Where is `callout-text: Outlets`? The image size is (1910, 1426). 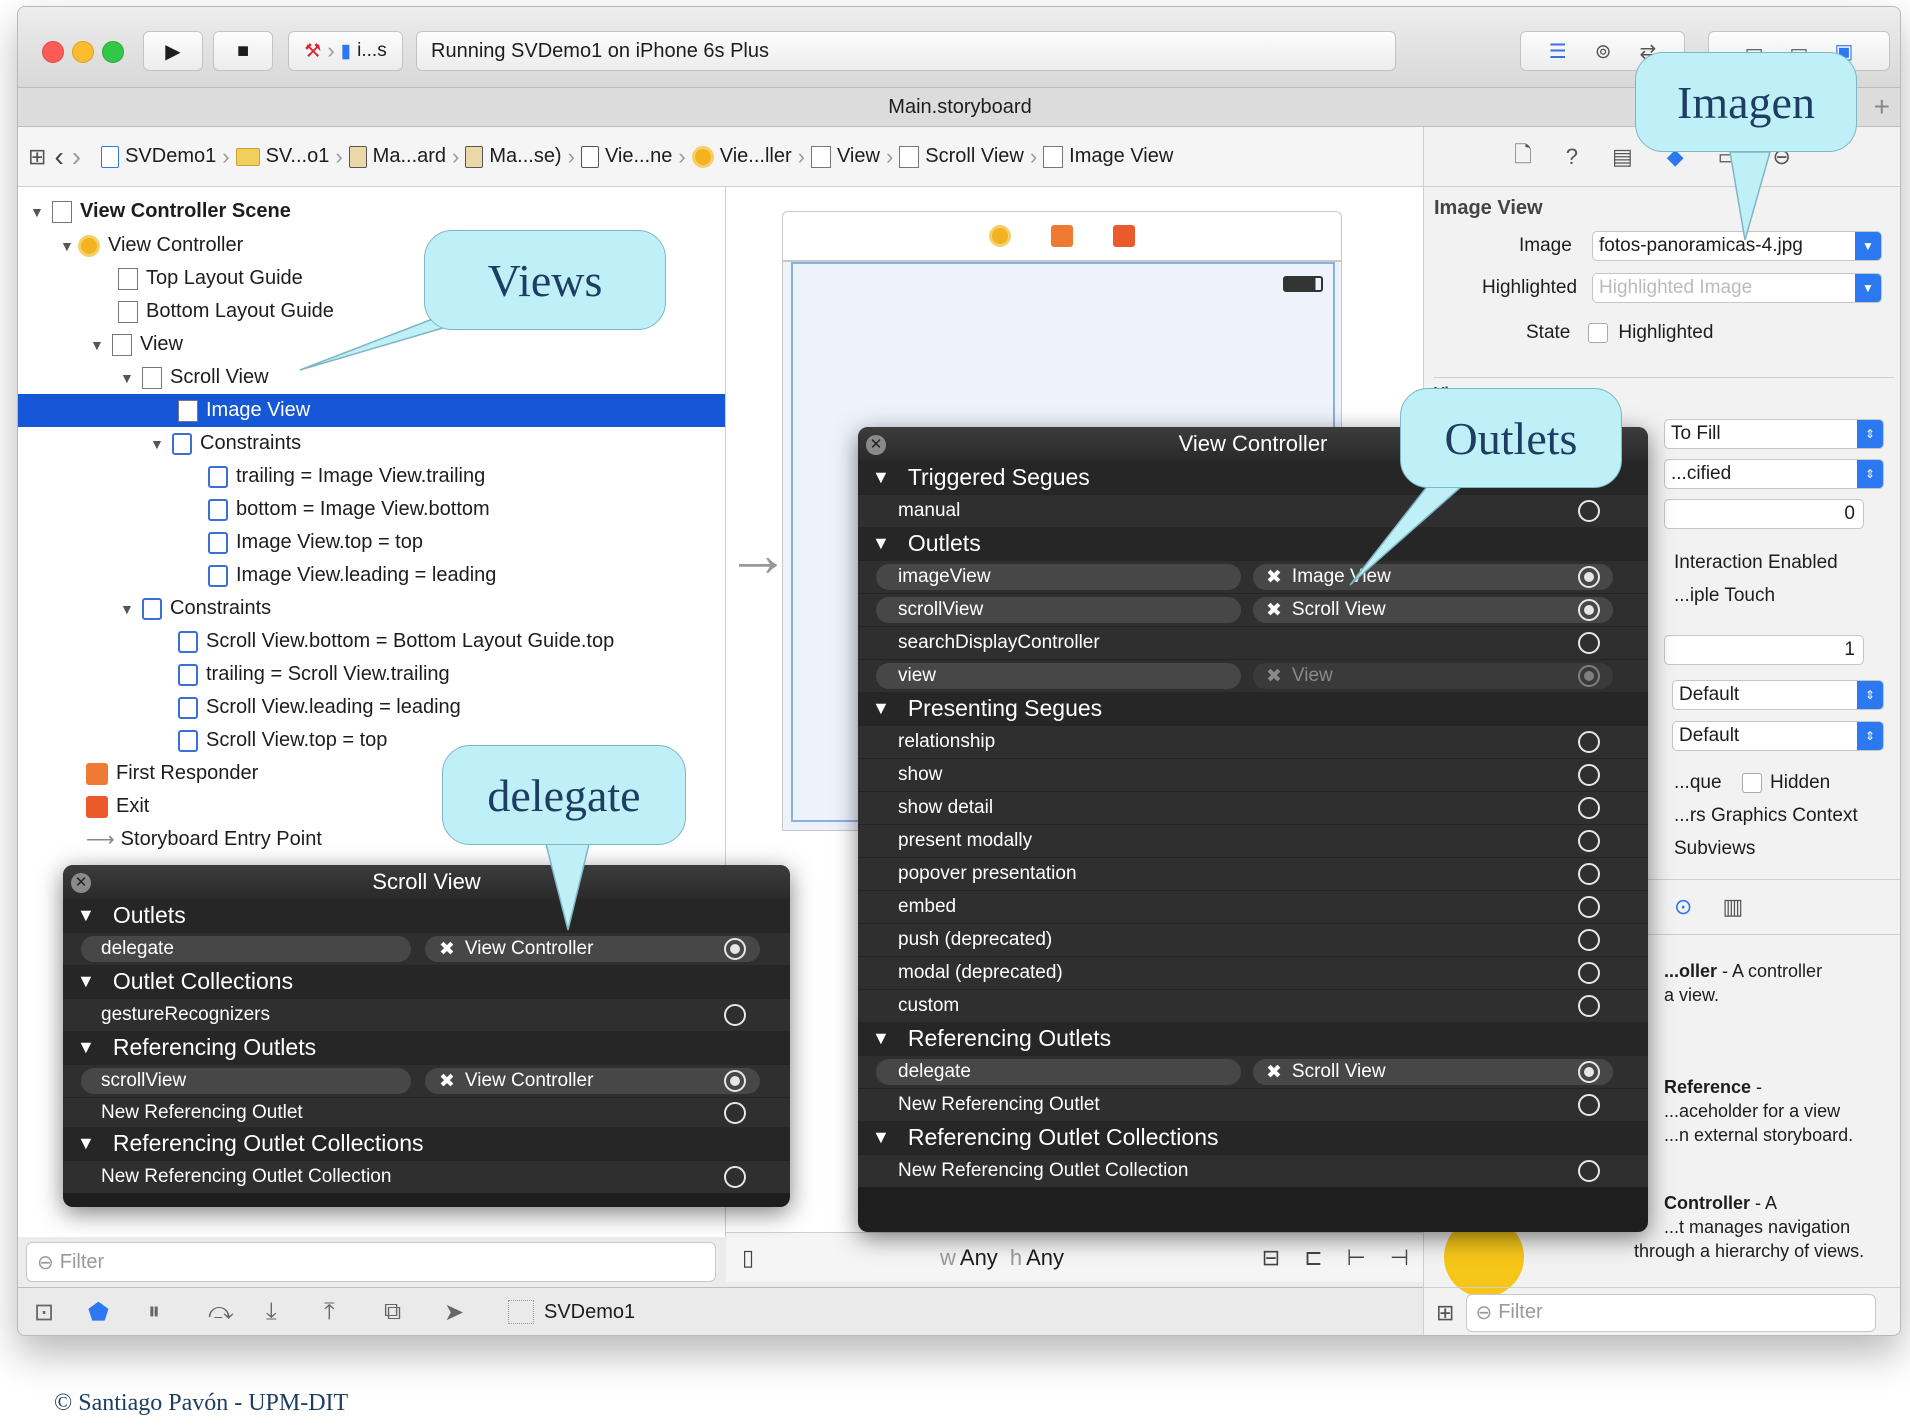
callout-text: Outlets is located at coordinates (1511, 438).